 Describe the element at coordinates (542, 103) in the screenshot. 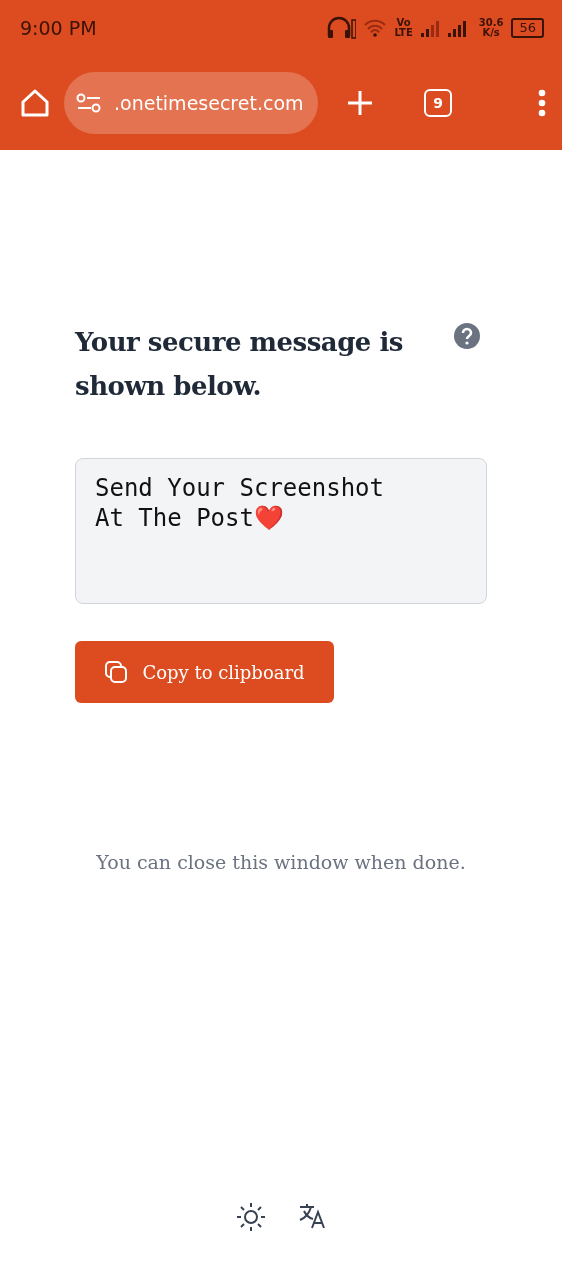

I see `menu-icon` at that location.